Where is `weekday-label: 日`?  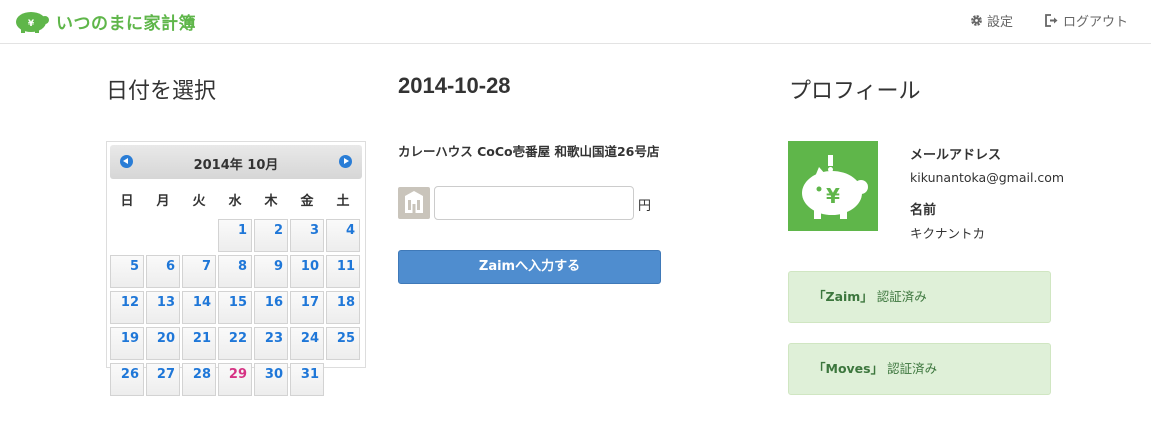
weekday-label: 日 is located at coordinates (127, 201).